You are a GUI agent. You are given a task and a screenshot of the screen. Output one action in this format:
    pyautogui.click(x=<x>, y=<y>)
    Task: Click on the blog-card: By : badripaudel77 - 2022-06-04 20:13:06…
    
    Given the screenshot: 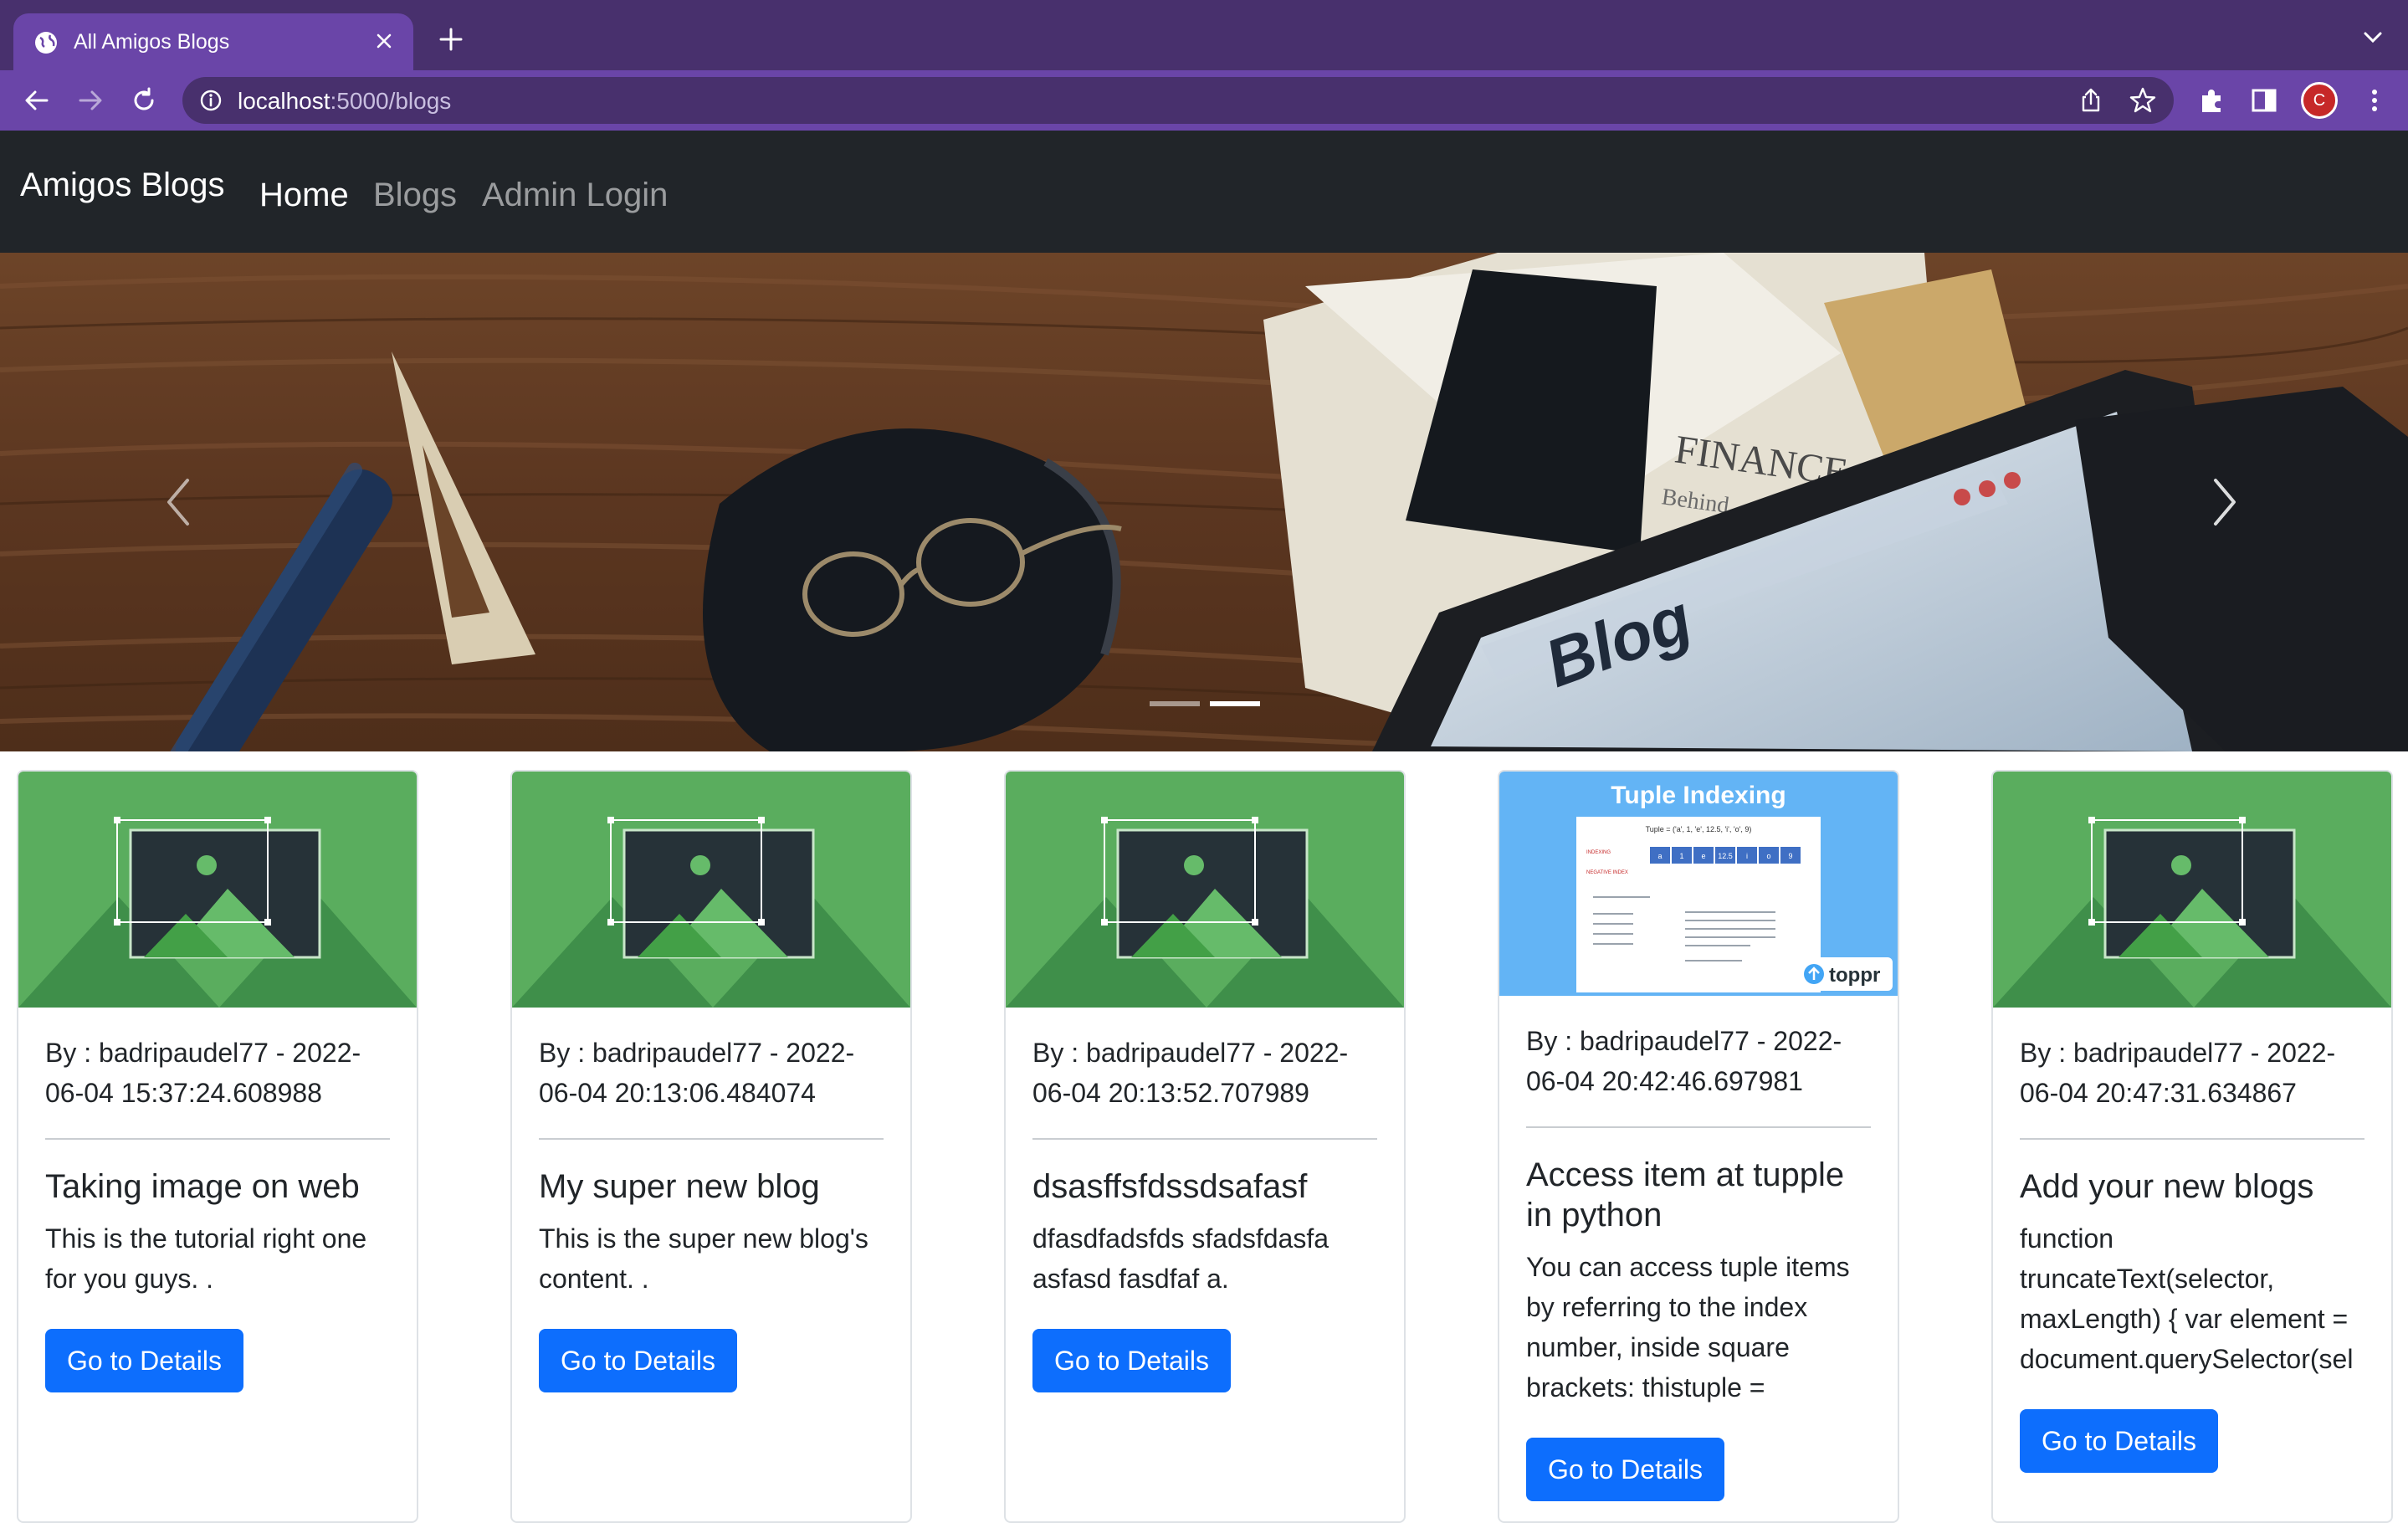 What is the action you would take?
    pyautogui.click(x=711, y=1146)
    